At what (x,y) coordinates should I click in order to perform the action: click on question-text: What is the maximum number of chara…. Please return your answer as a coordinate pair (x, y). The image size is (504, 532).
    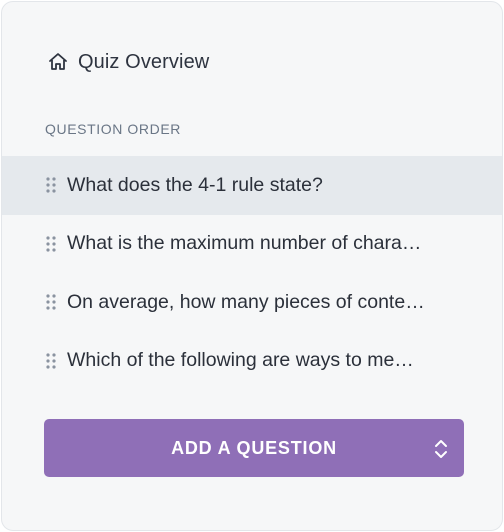
    Looking at the image, I should click on (244, 243).